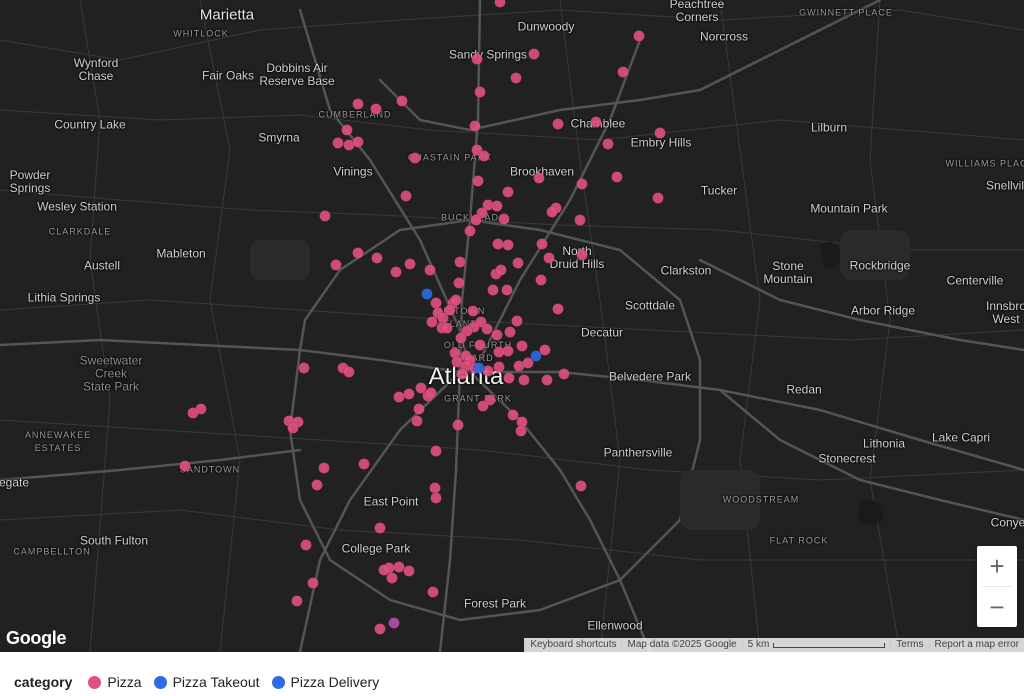 The image size is (1024, 696). Describe the element at coordinates (573, 645) in the screenshot. I see `keyboard-shortcuts-link: Keyboard shortcuts` at that location.